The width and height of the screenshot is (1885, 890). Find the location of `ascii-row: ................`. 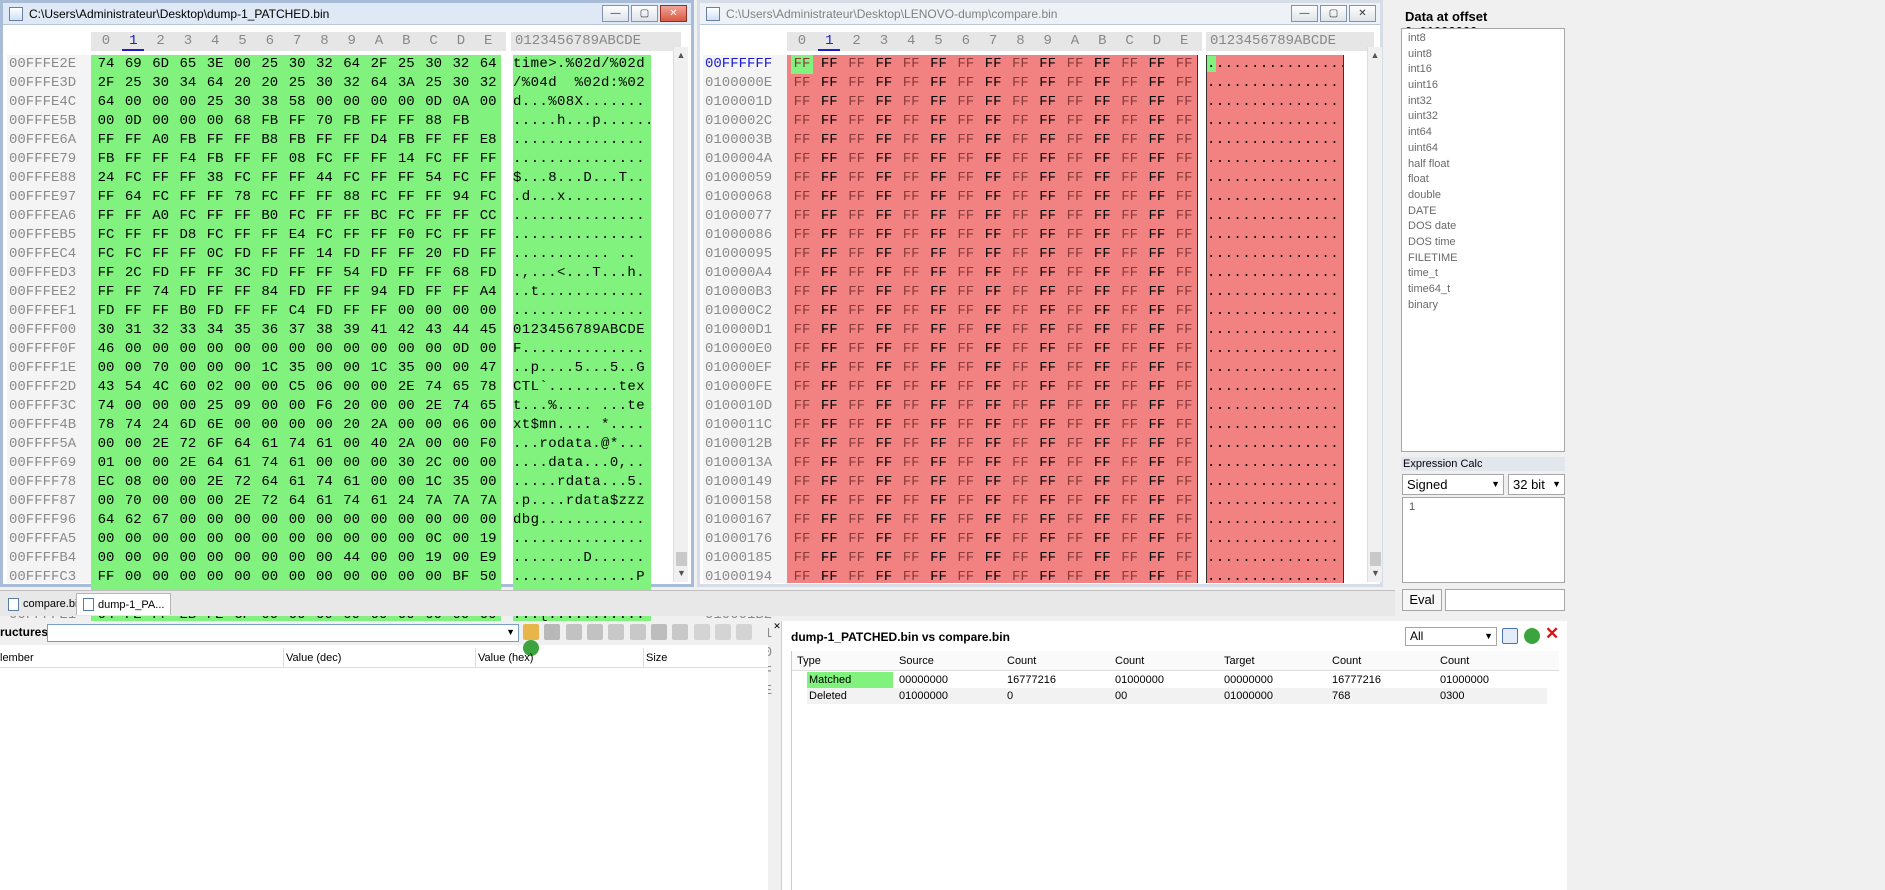

ascii-row: ................ is located at coordinates (1275, 64).